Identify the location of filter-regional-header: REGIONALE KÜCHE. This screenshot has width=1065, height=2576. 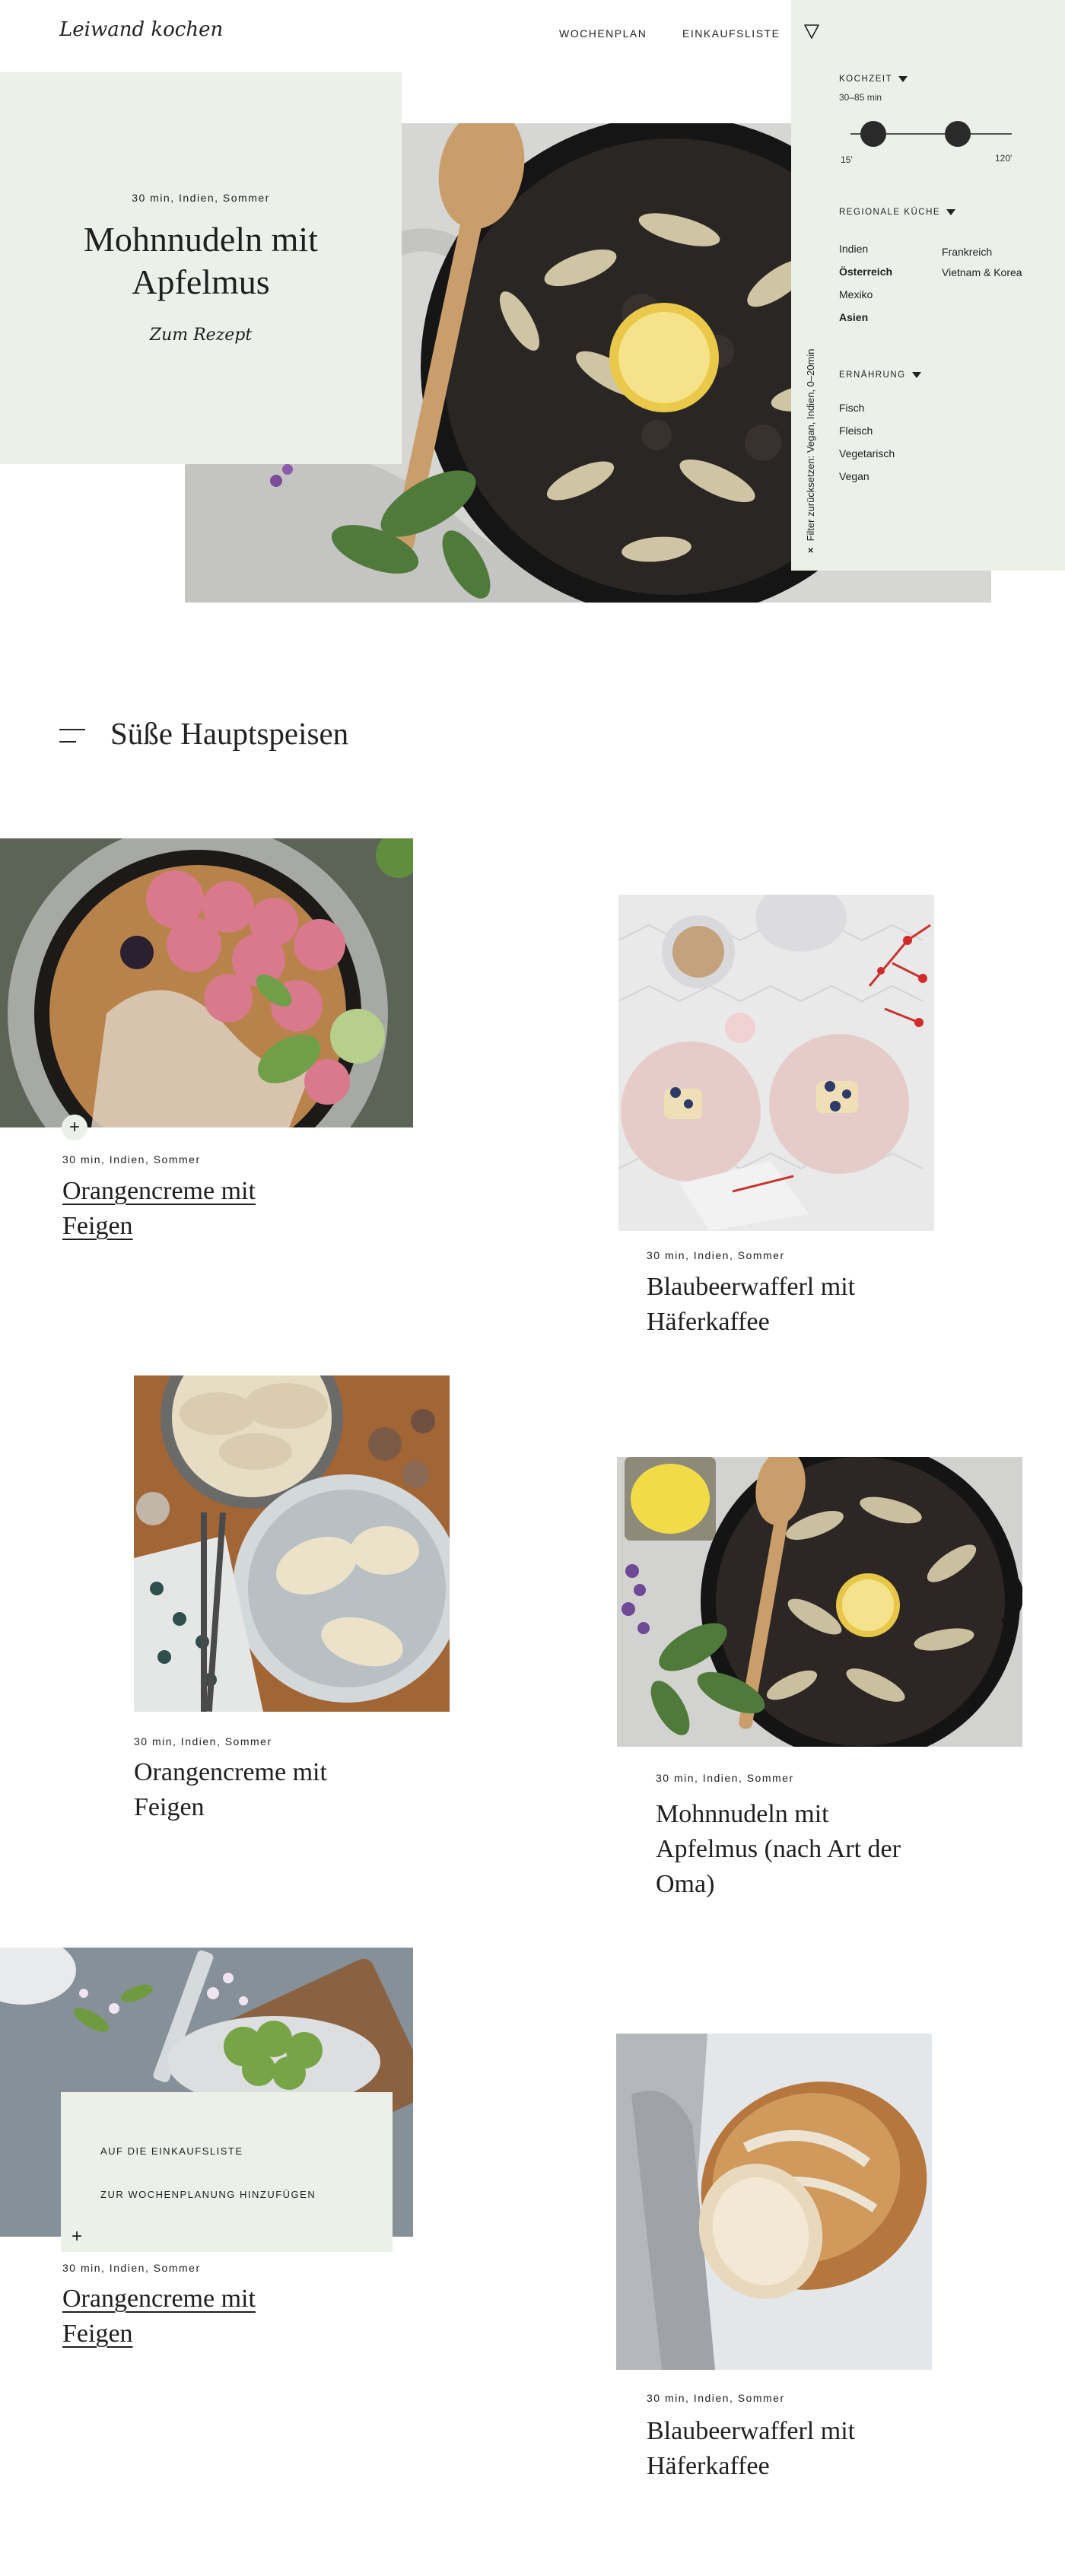
(897, 212).